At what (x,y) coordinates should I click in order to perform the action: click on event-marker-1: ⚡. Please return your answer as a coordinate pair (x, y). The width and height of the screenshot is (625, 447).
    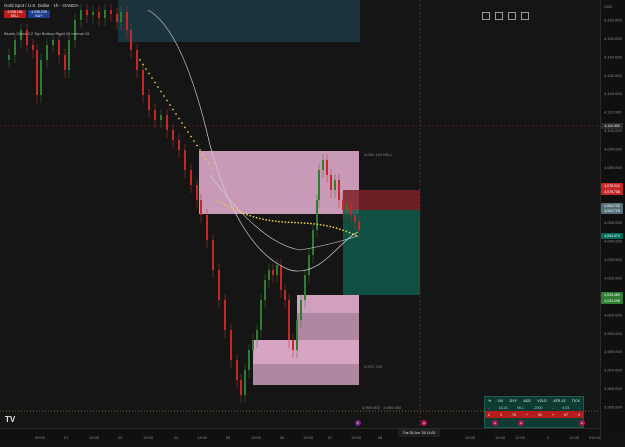
    Looking at the image, I should click on (358, 423).